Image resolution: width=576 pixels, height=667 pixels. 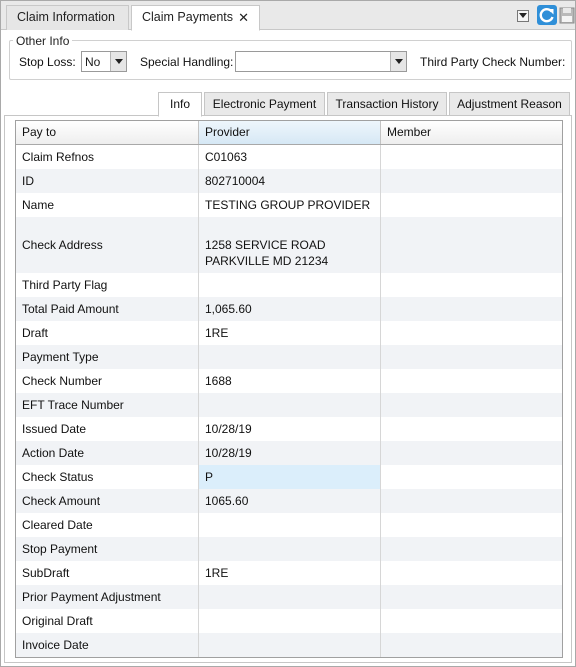 I want to click on tab-electronic-payment: Electronic Payment, so click(x=264, y=104).